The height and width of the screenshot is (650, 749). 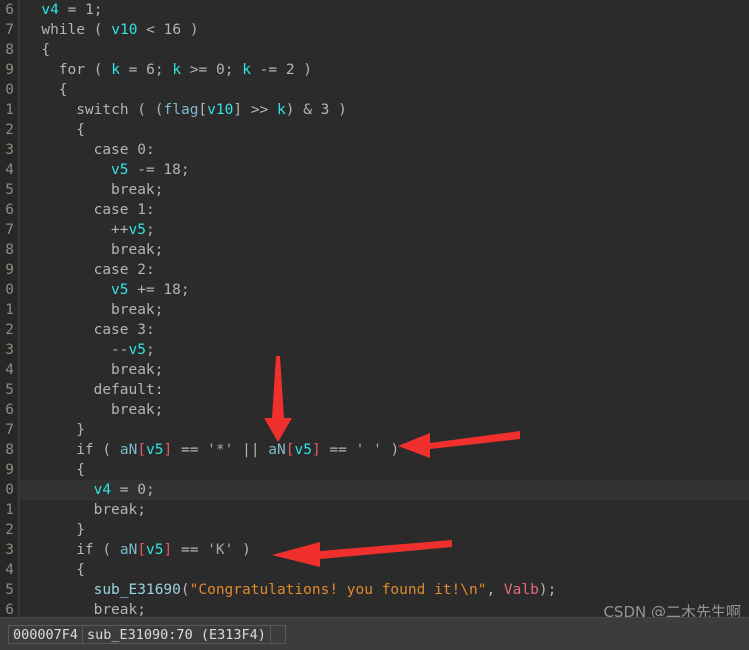 What do you see at coordinates (176, 634) in the screenshot?
I see `status-location: sub_E31090:70 (E313F4)` at bounding box center [176, 634].